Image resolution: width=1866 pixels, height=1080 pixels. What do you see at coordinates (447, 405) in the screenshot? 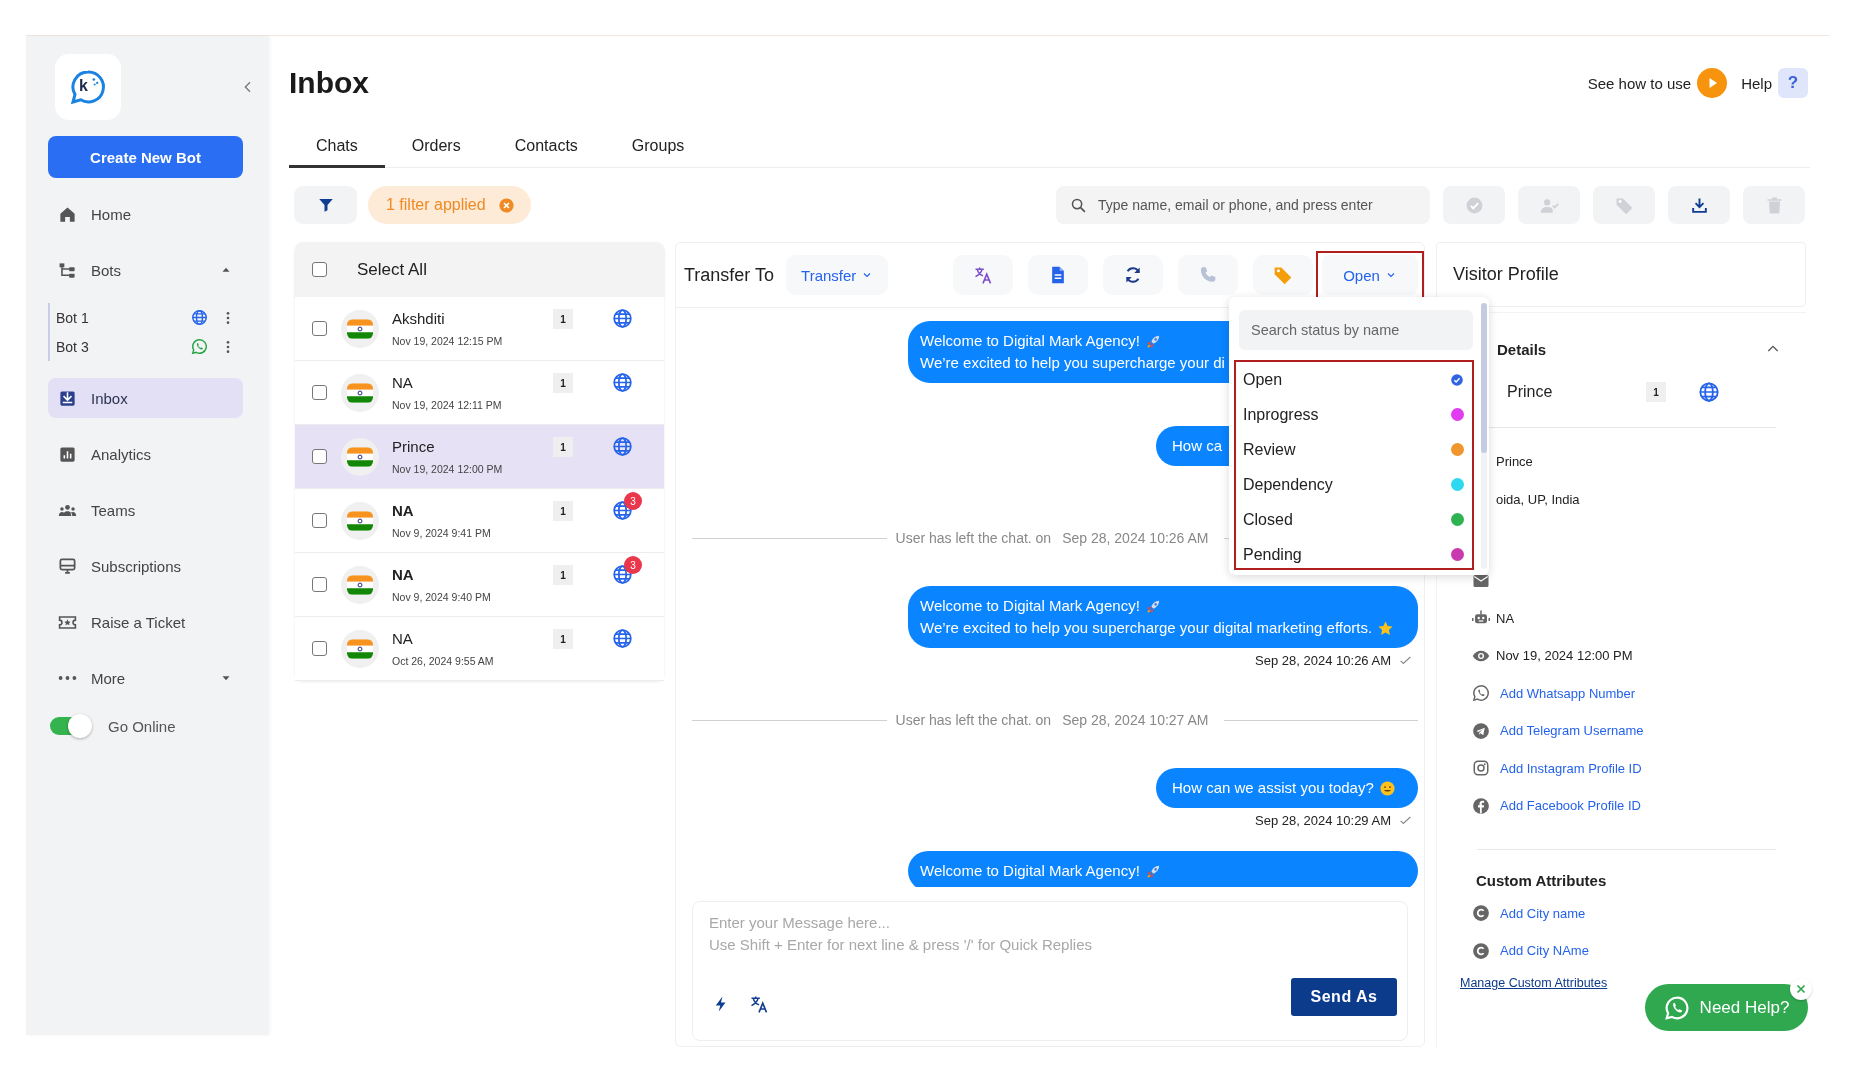
I see `timestamp: Nov 19, 2024 12:11 PM` at bounding box center [447, 405].